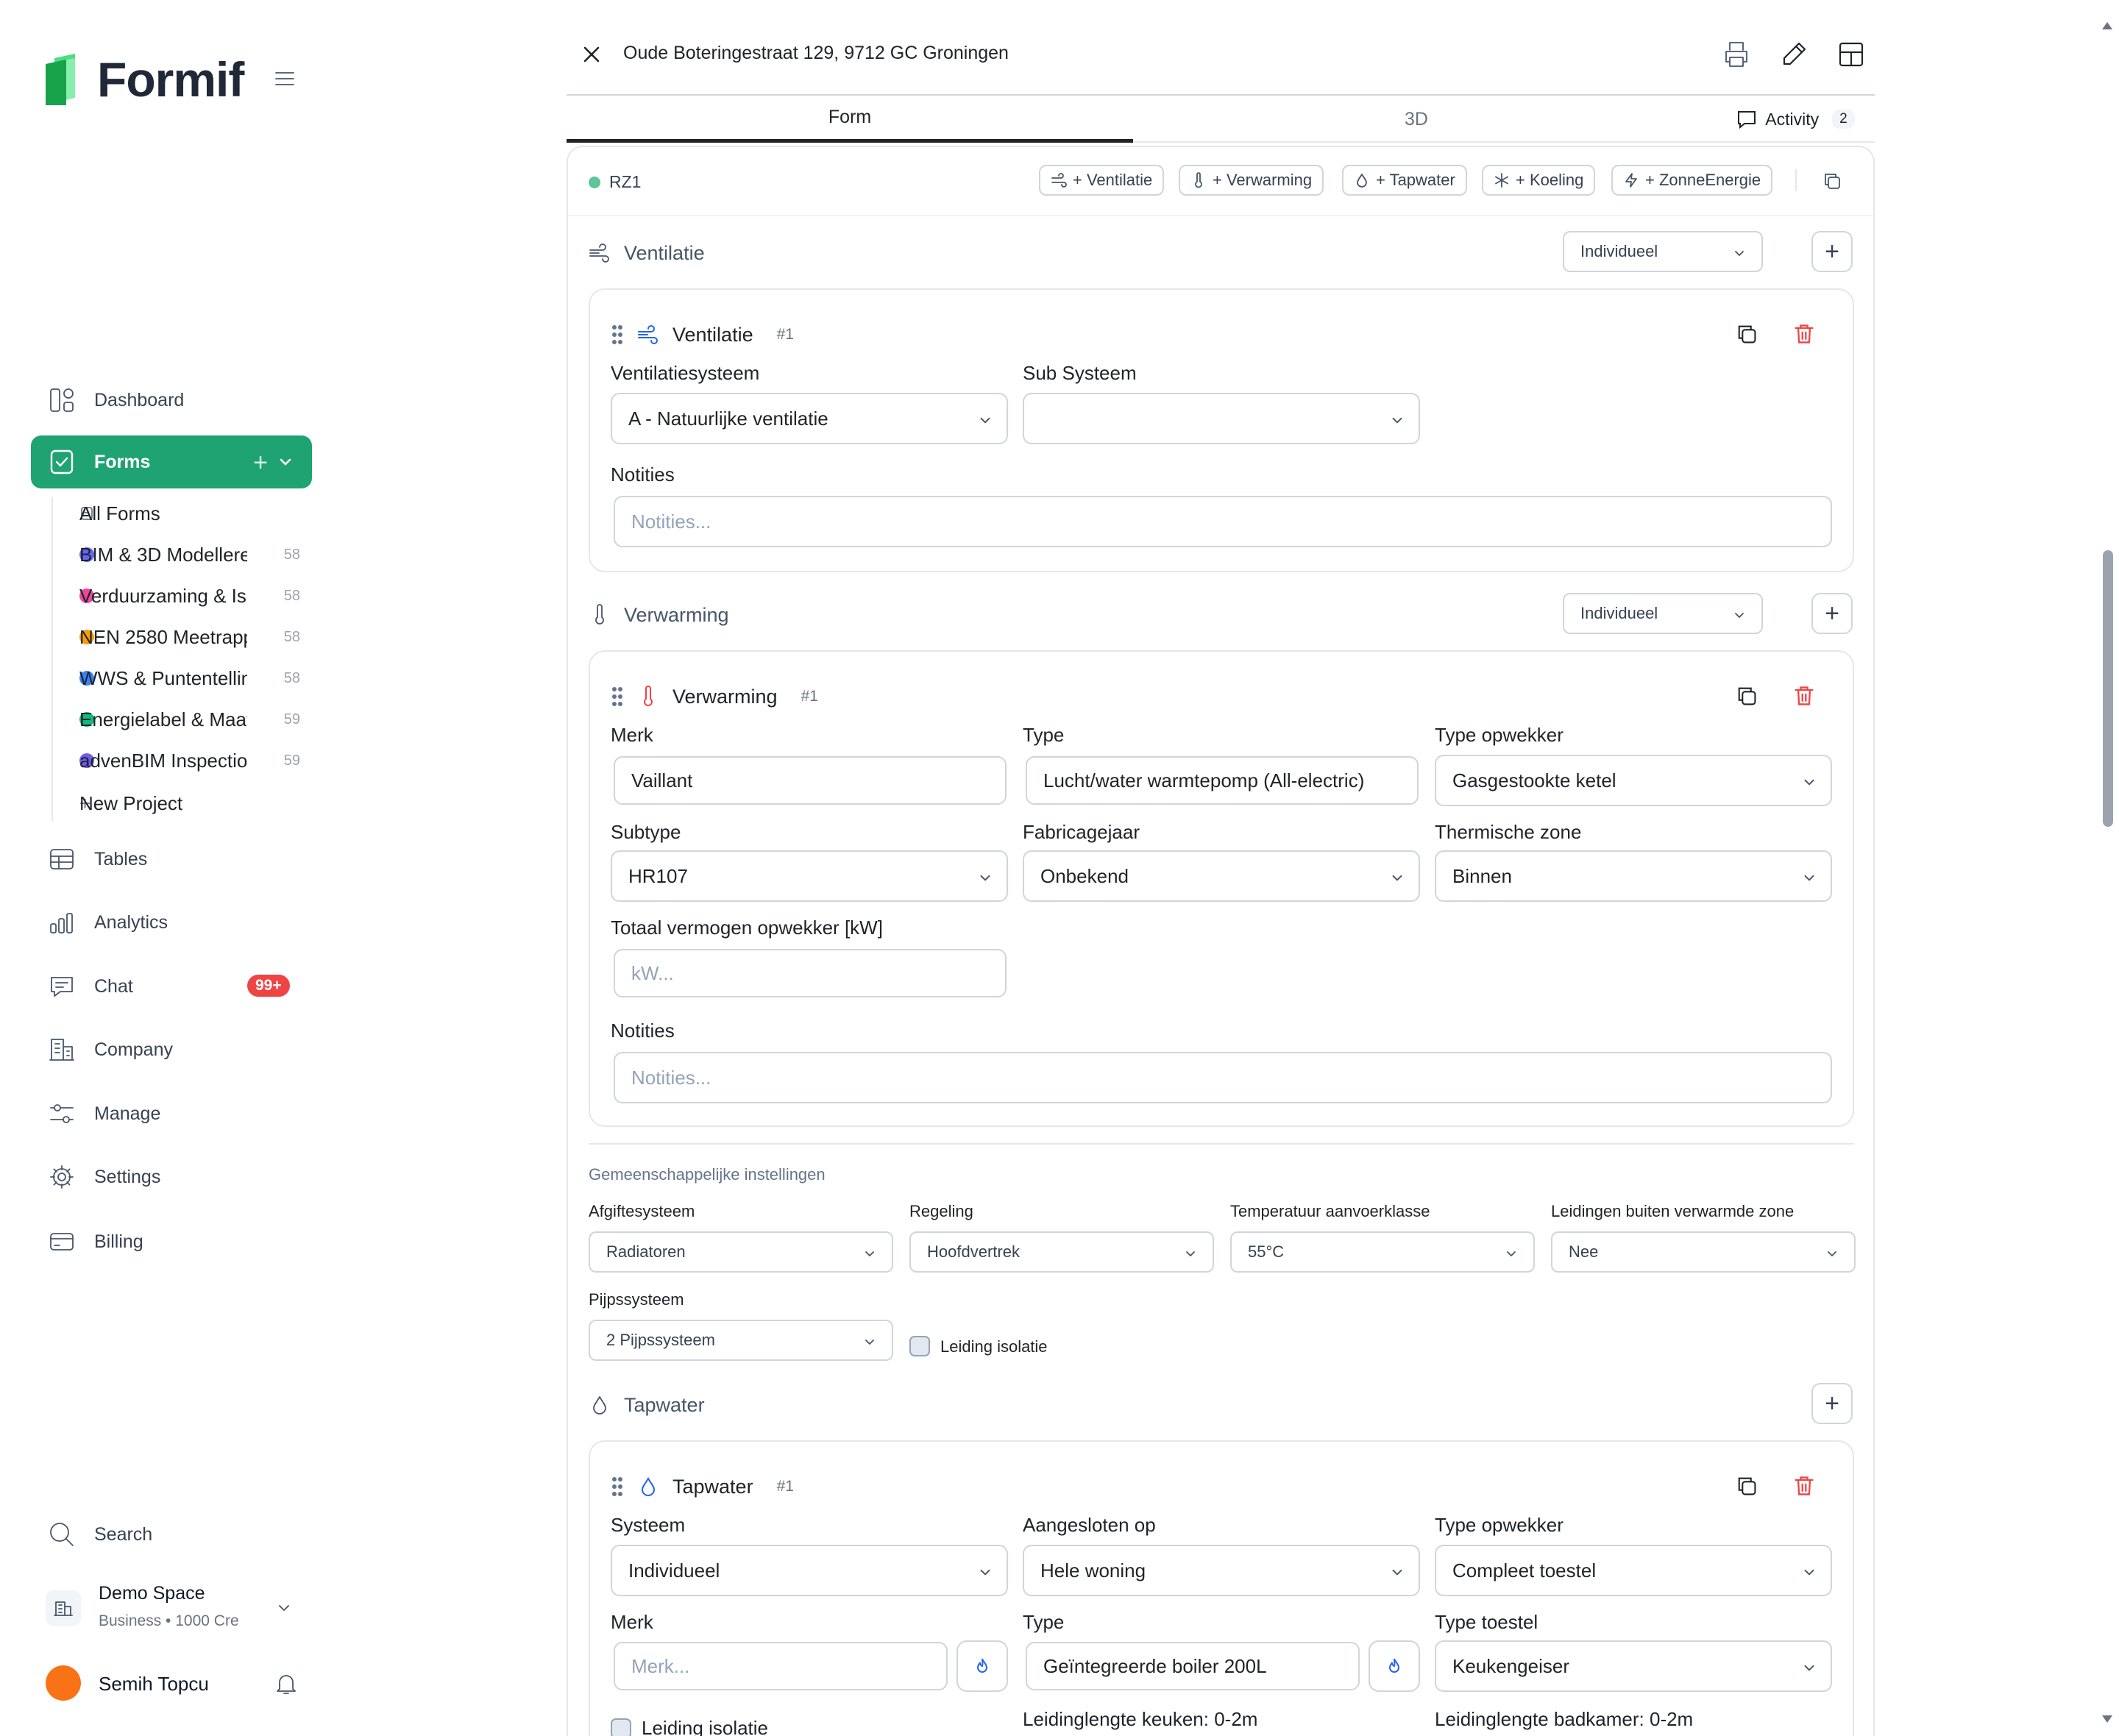 Image resolution: width=2119 pixels, height=1736 pixels. What do you see at coordinates (286, 1683) in the screenshot?
I see `bell-icon` at bounding box center [286, 1683].